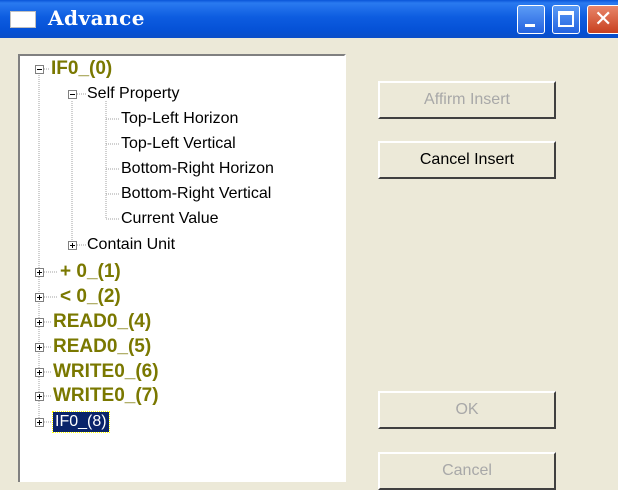 The image size is (618, 490). I want to click on tree-node-self-property: Self Property, so click(133, 94).